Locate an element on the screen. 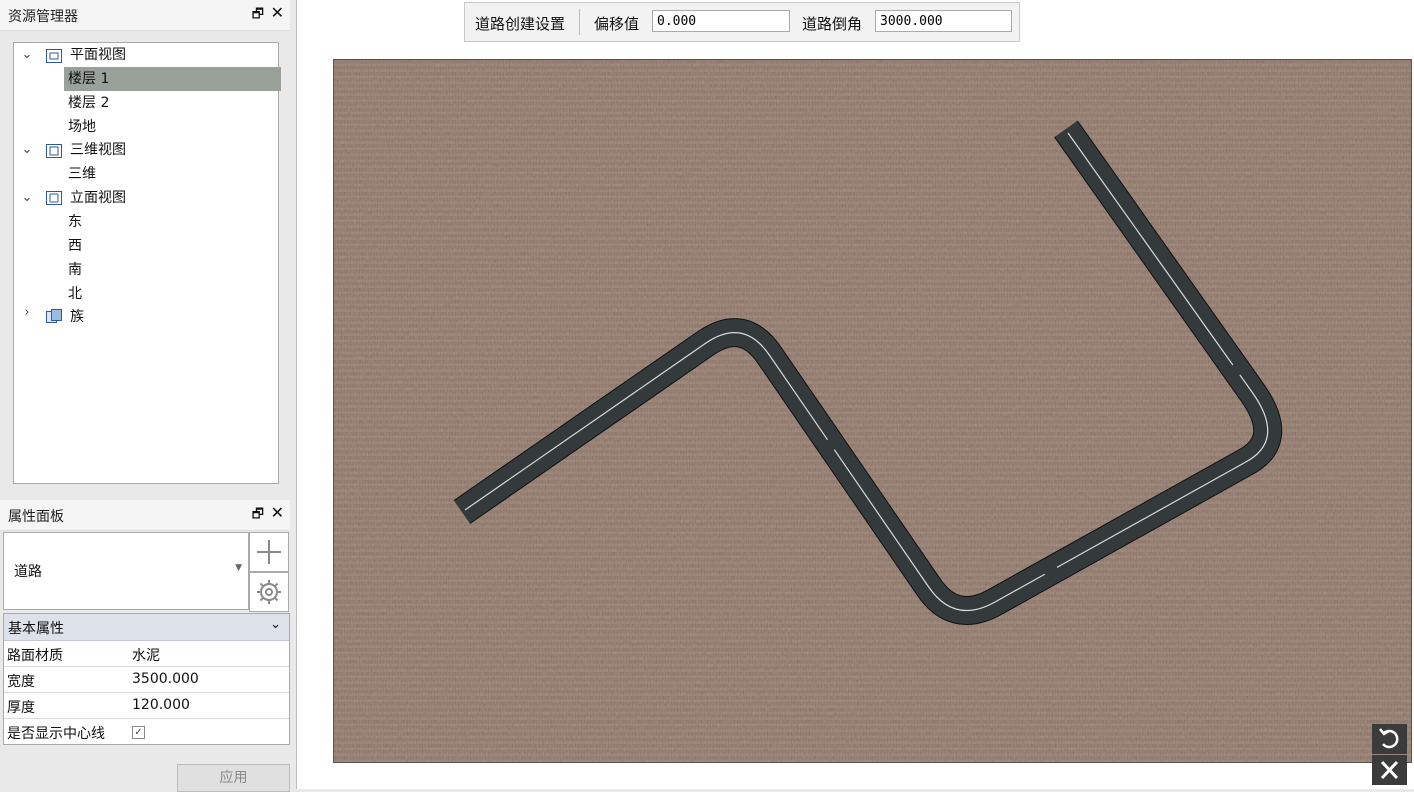 The image size is (1414, 792). offset-label: 偏移值 is located at coordinates (617, 24).